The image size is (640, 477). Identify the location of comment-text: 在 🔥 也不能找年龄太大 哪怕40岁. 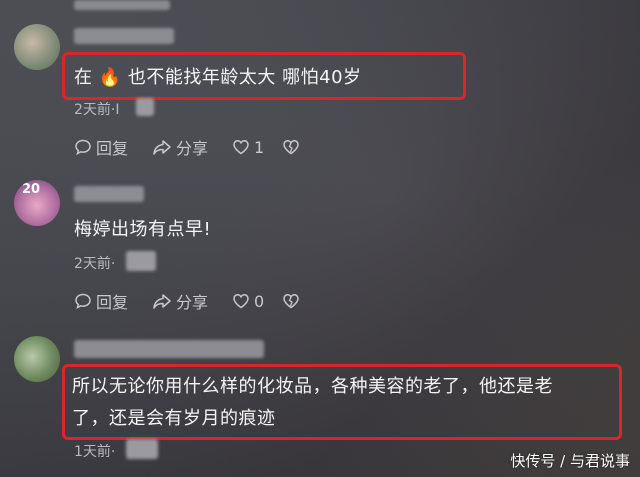
(218, 78).